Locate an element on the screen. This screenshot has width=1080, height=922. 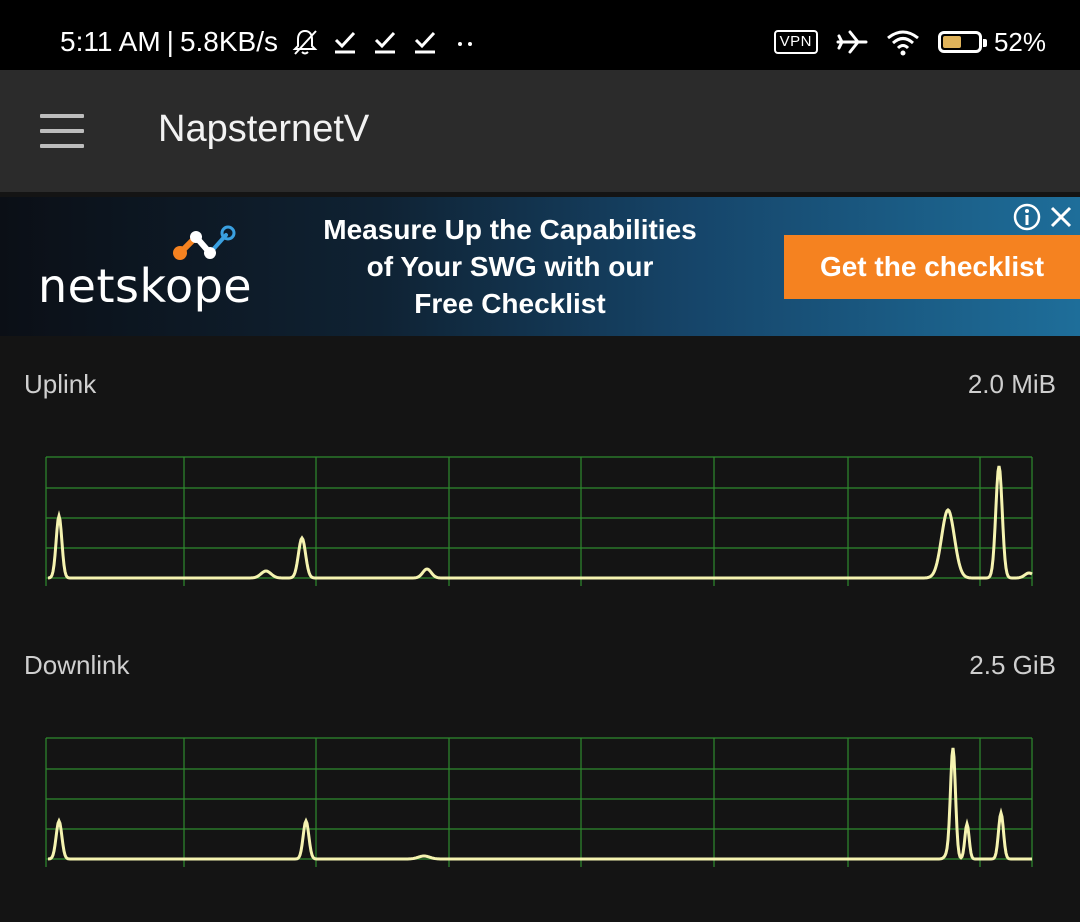
more-notifications-icon is located at coordinates (465, 44).